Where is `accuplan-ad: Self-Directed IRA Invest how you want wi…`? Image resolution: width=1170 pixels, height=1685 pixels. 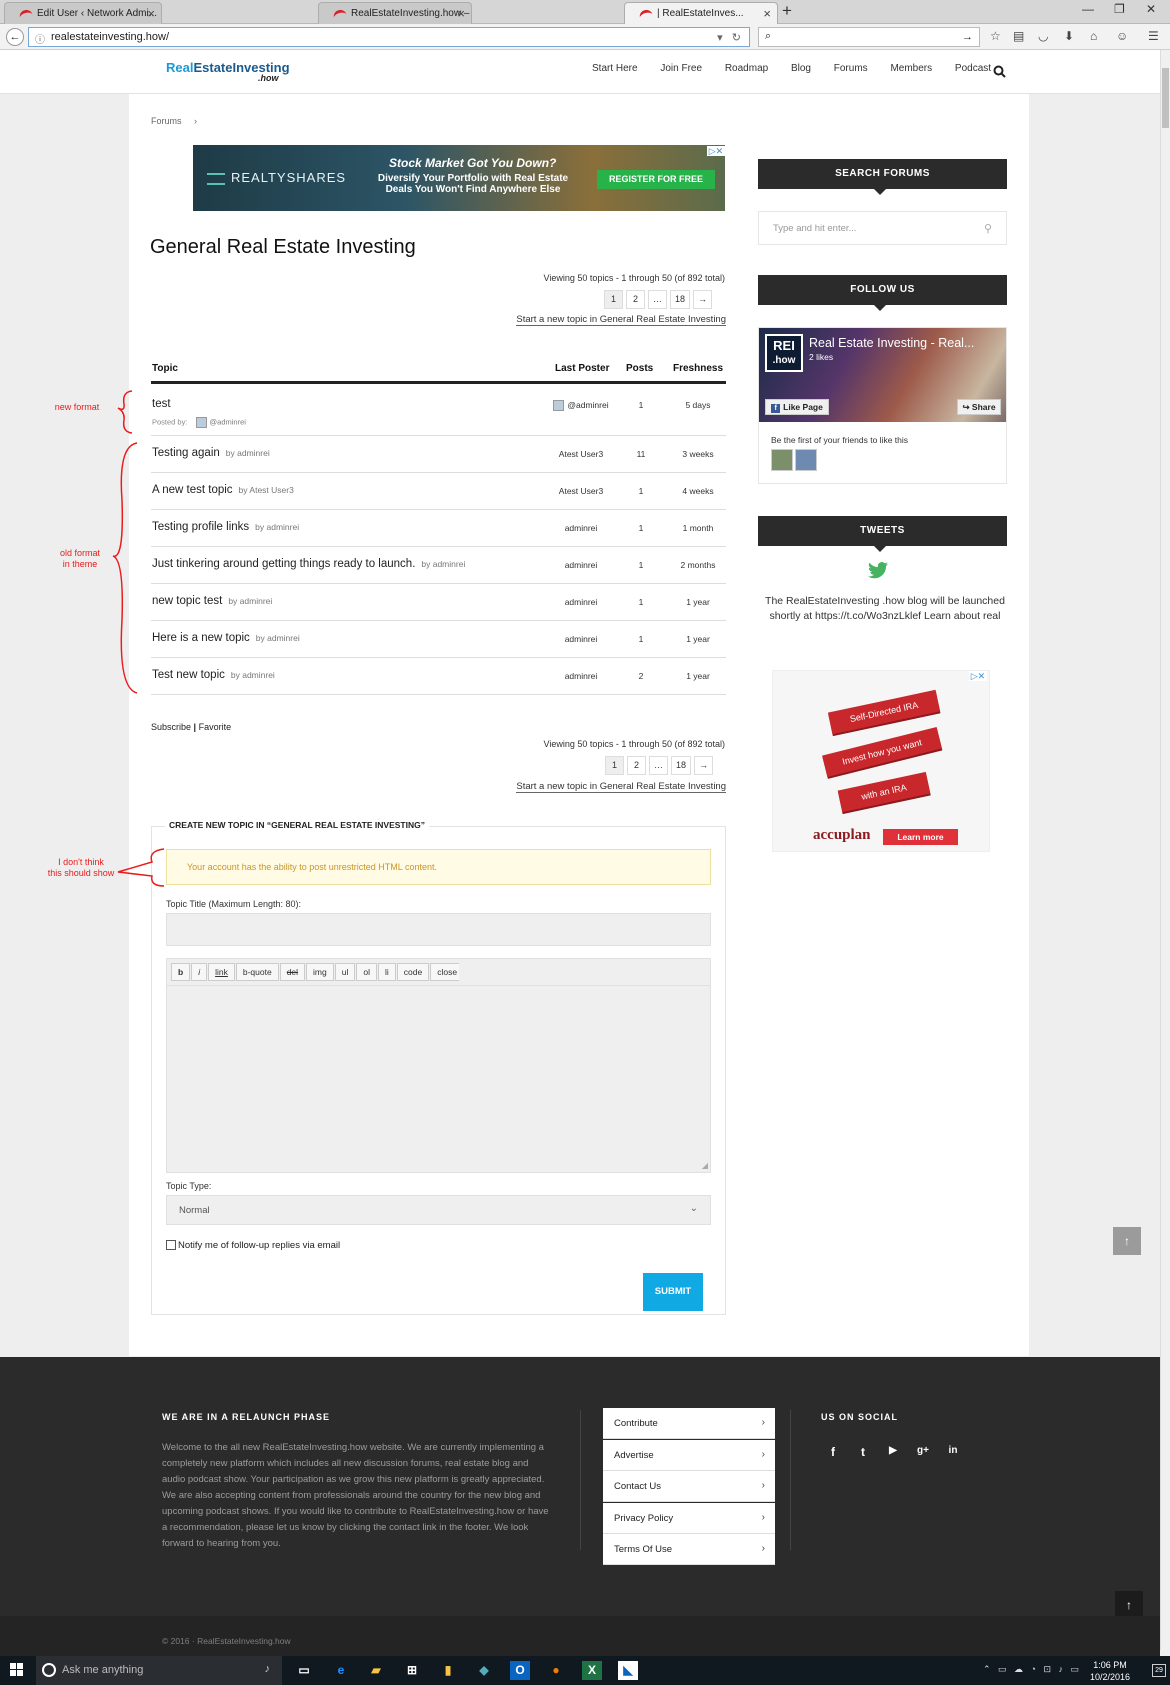
accuplan-ad: Self-Directed IRA Invest how you want wi… is located at coordinates (881, 761).